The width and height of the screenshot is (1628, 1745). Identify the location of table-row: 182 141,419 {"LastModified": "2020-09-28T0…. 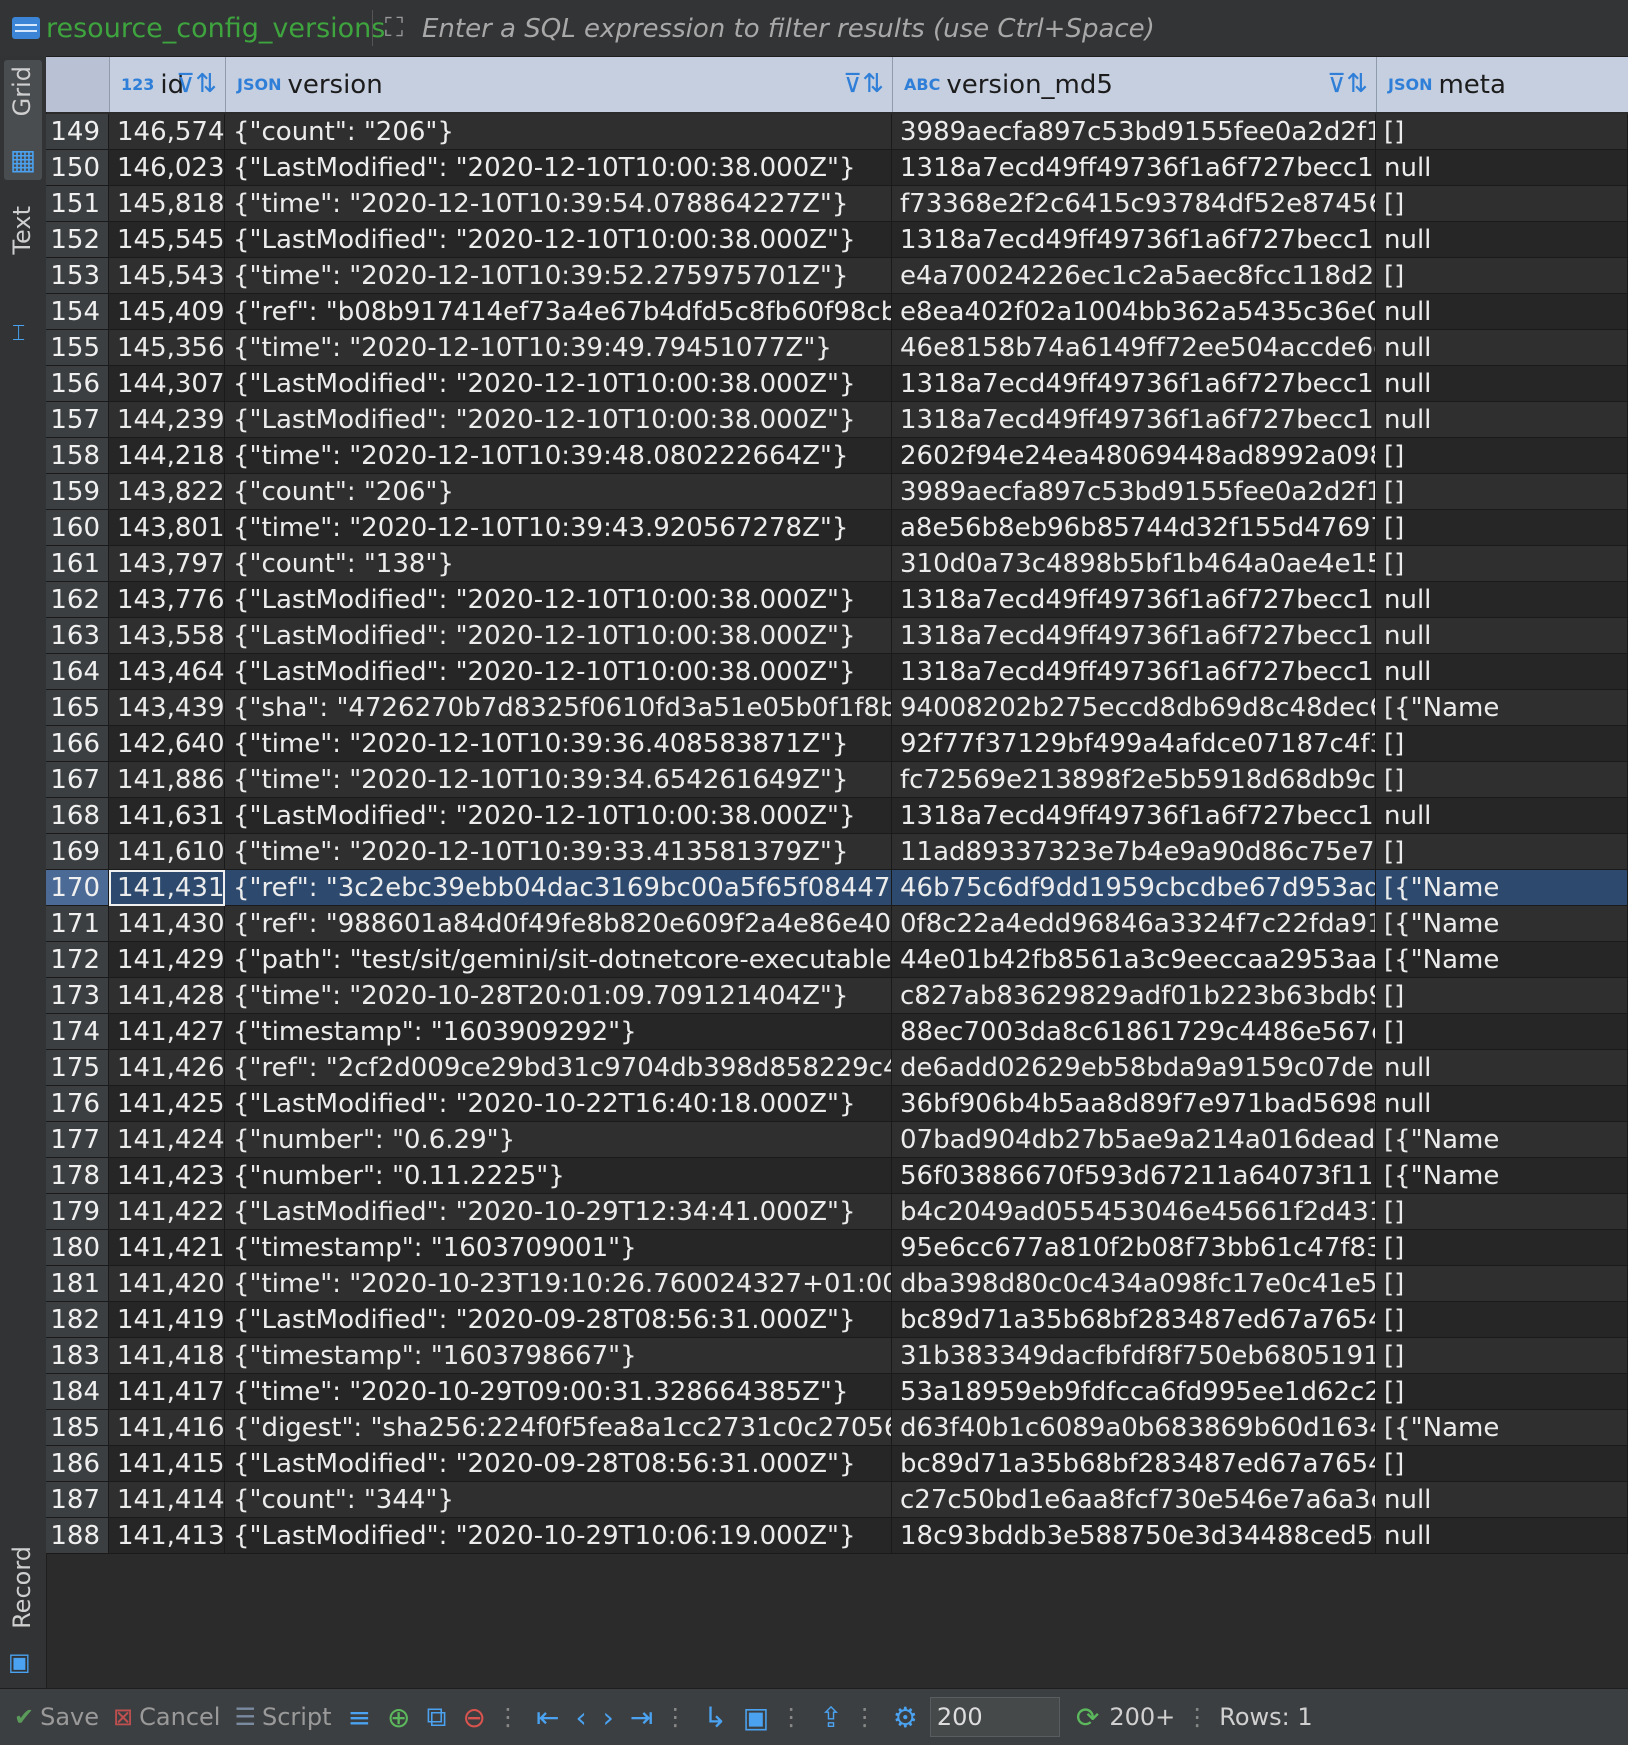
(837, 1320).